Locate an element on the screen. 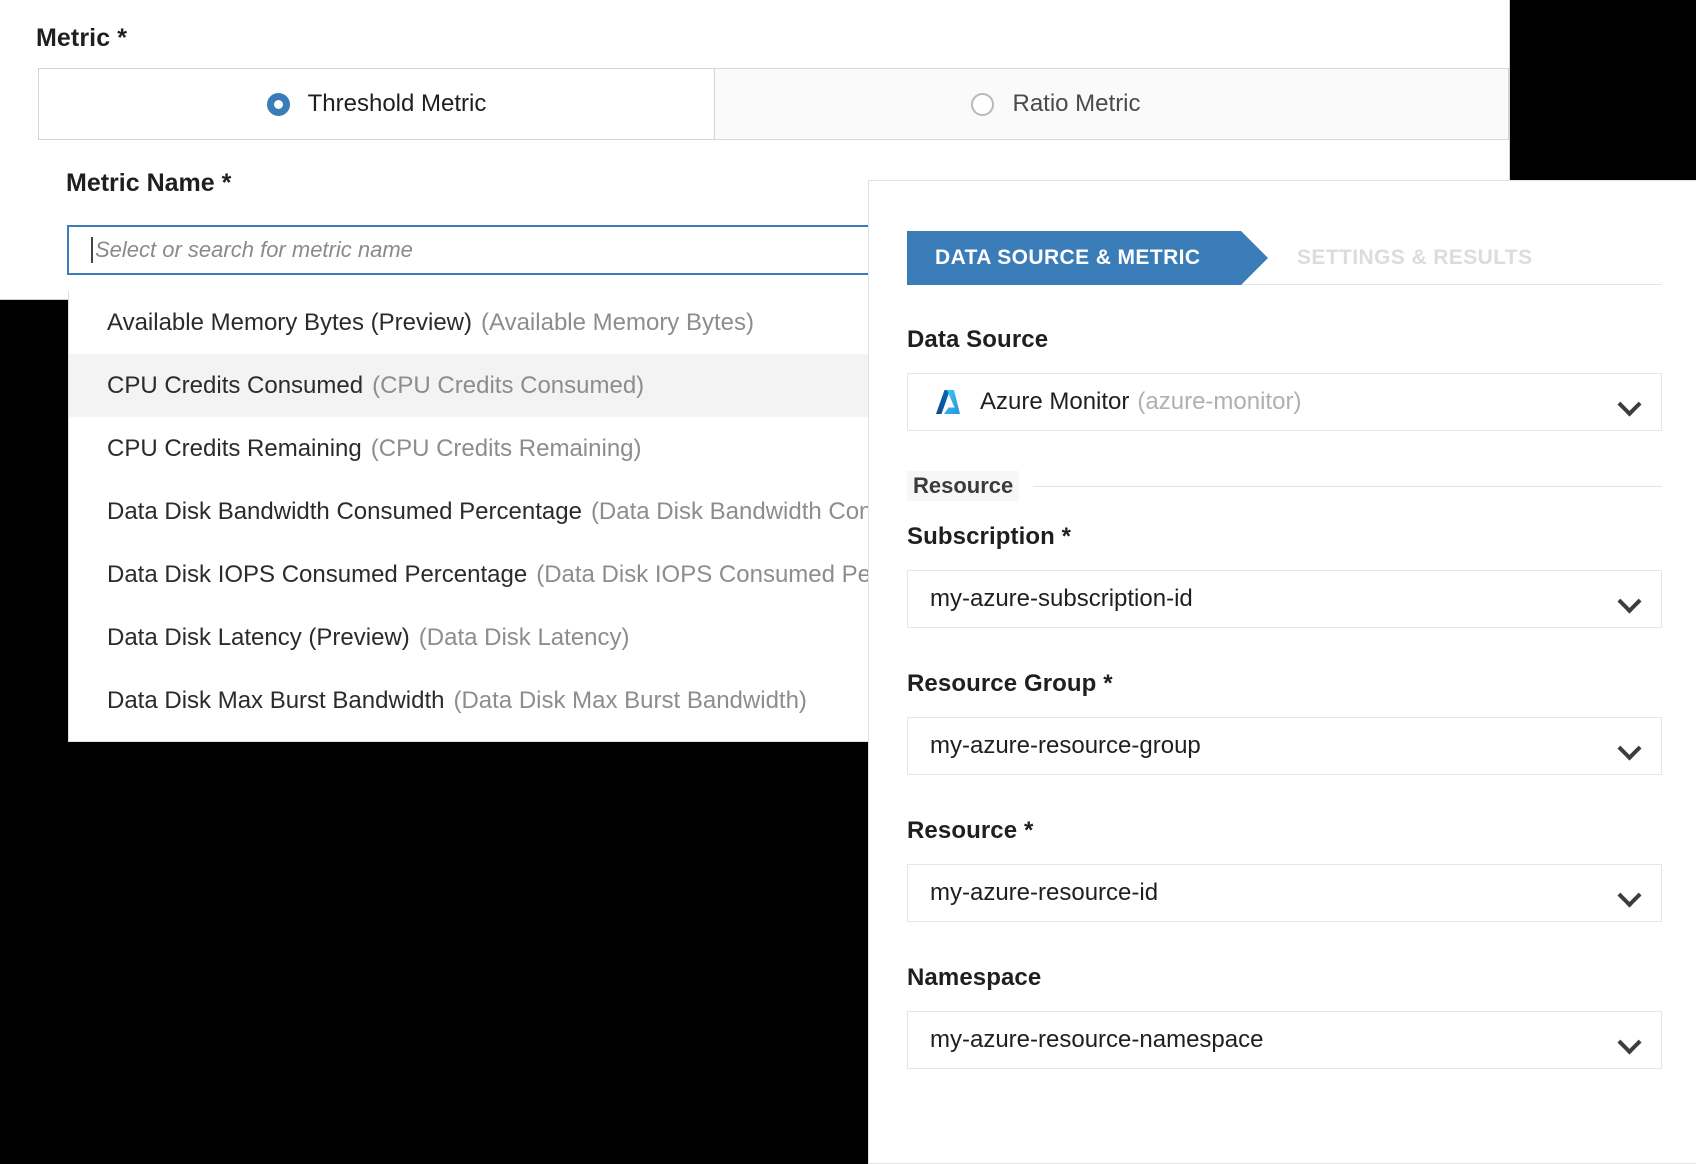 The width and height of the screenshot is (1696, 1164). namespace-value: my-azure-resource-namespace is located at coordinates (1097, 1039).